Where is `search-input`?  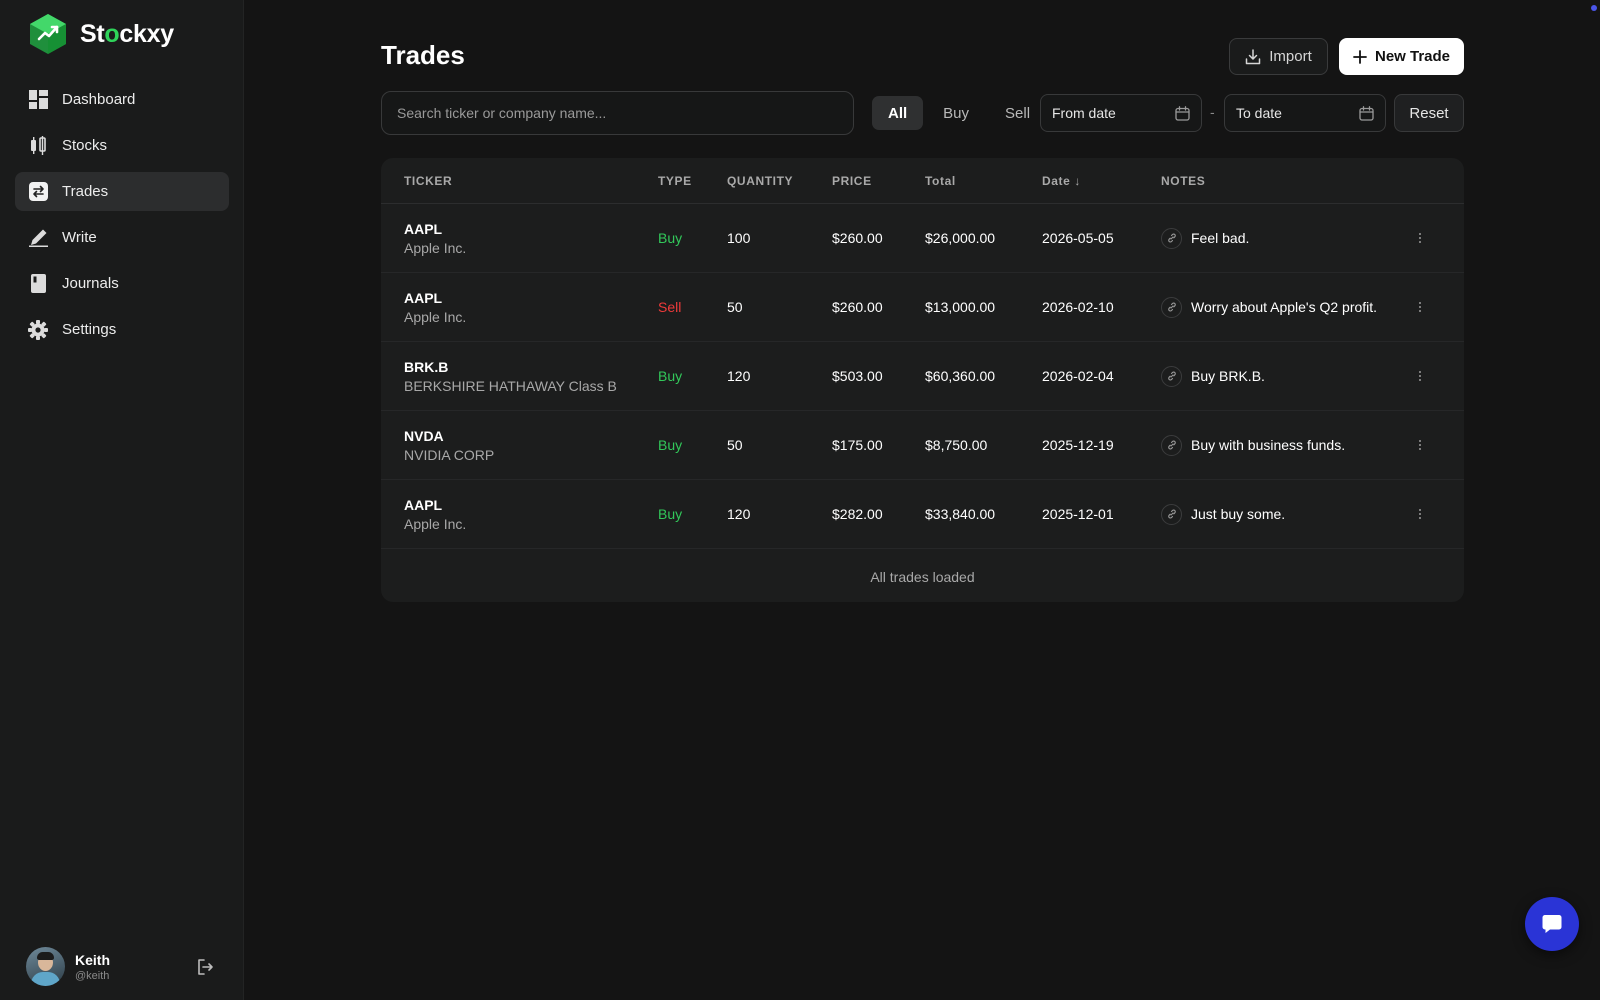
search-input is located at coordinates (617, 113).